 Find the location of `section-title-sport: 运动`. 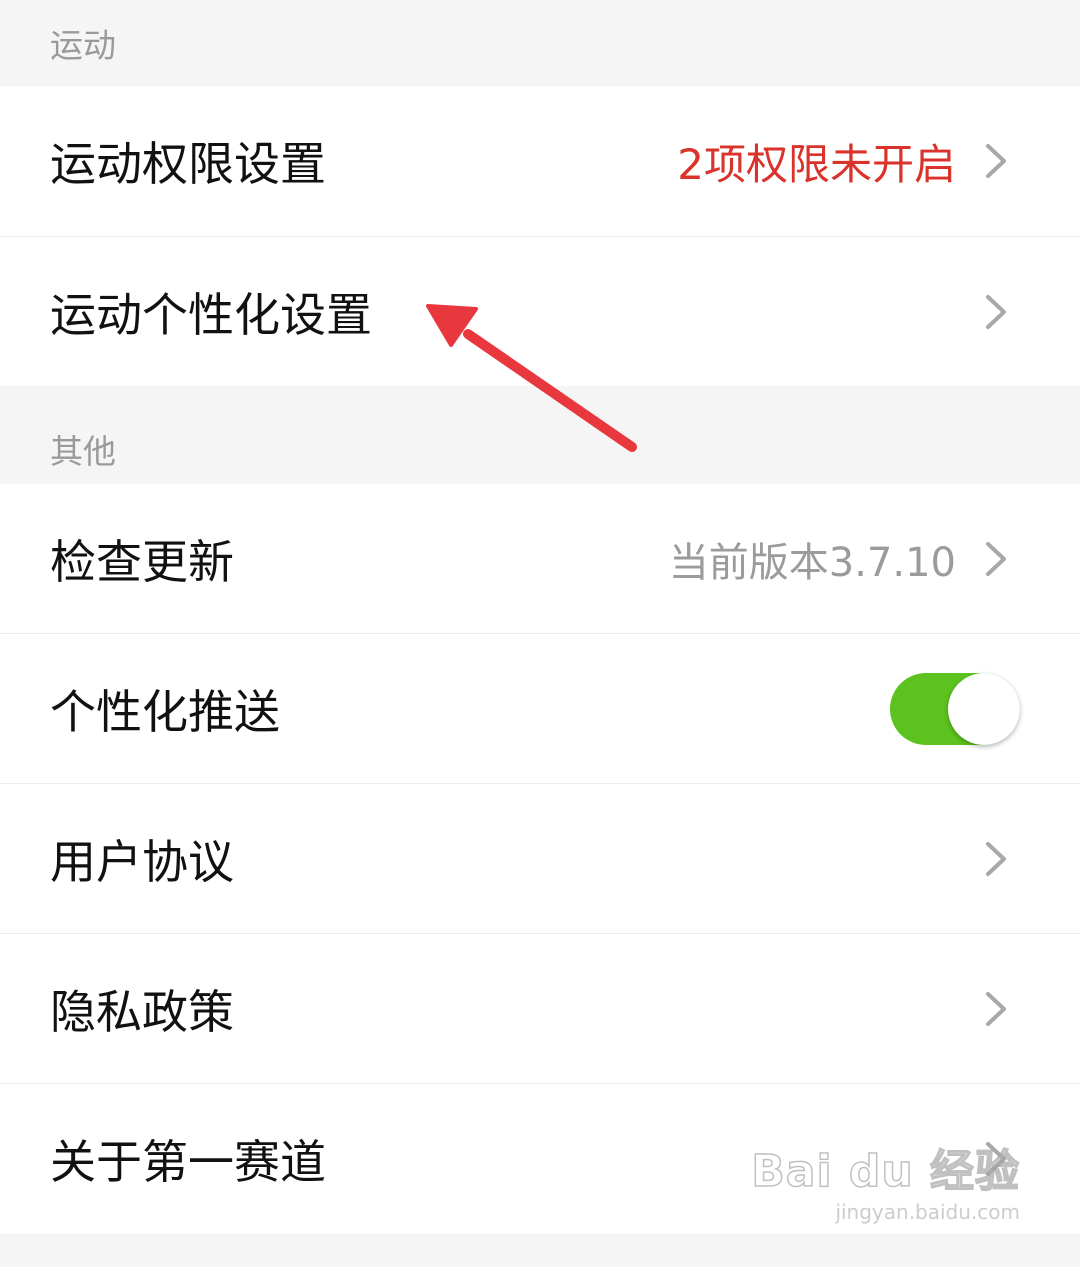

section-title-sport: 运动 is located at coordinates (83, 45).